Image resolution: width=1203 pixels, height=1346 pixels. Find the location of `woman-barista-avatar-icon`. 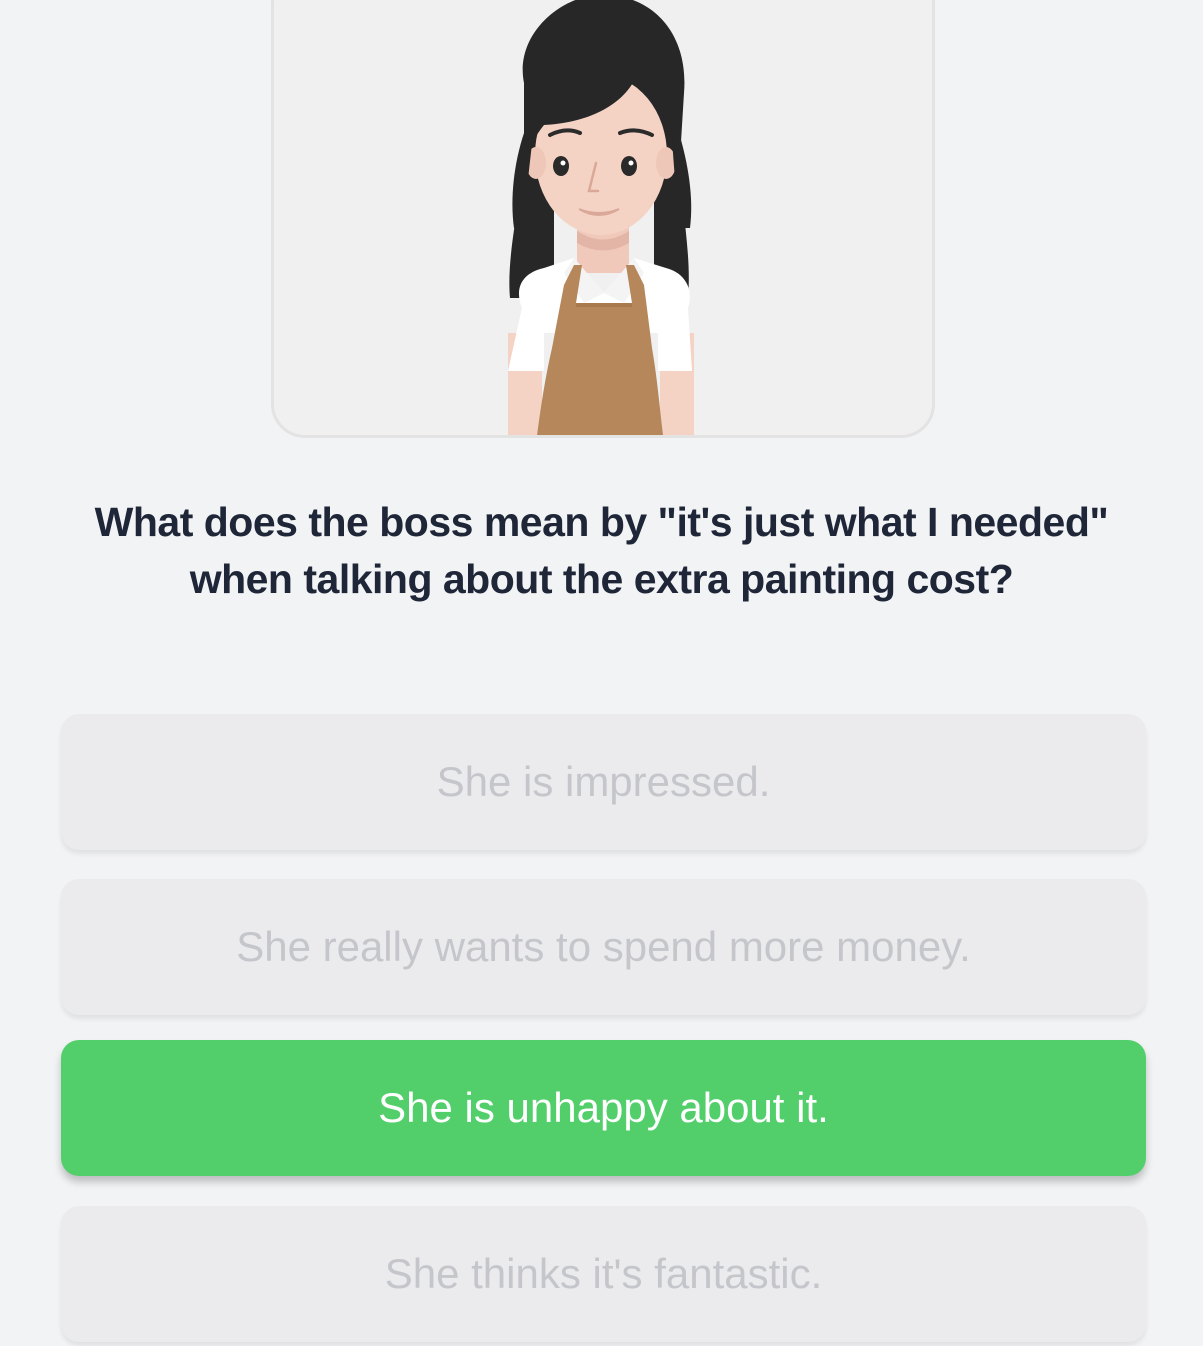

woman-barista-avatar-icon is located at coordinates (601, 217).